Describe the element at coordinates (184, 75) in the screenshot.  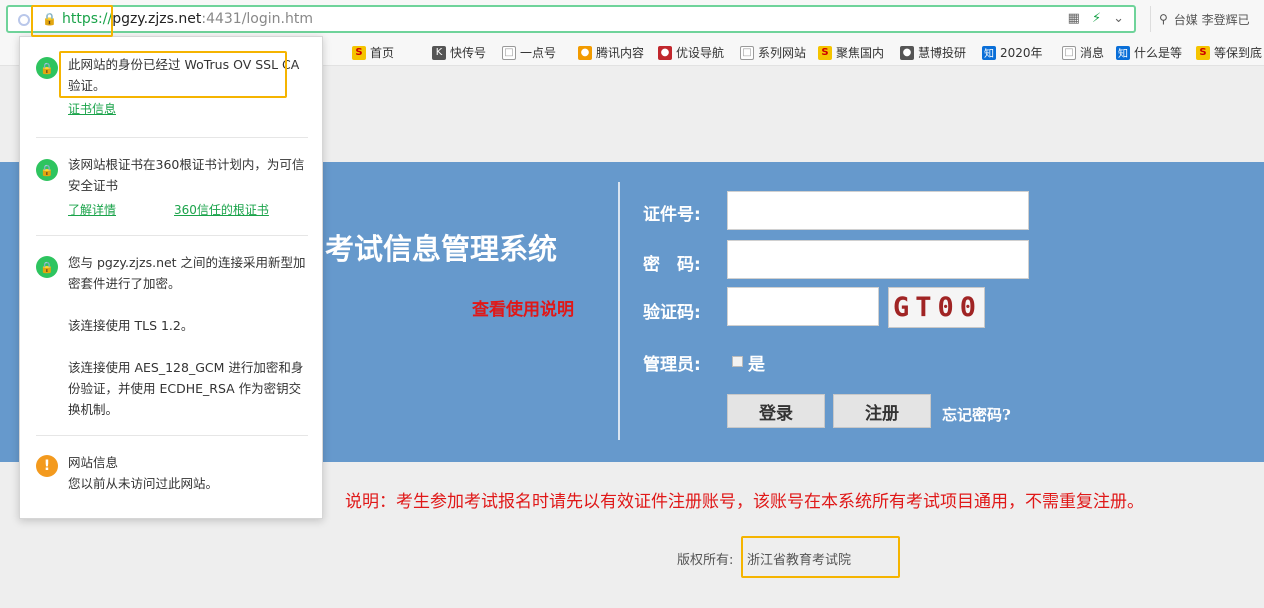
I see `identity-text: 此网站的身份已经过 WoTrus OV SSL CA 验证。` at that location.